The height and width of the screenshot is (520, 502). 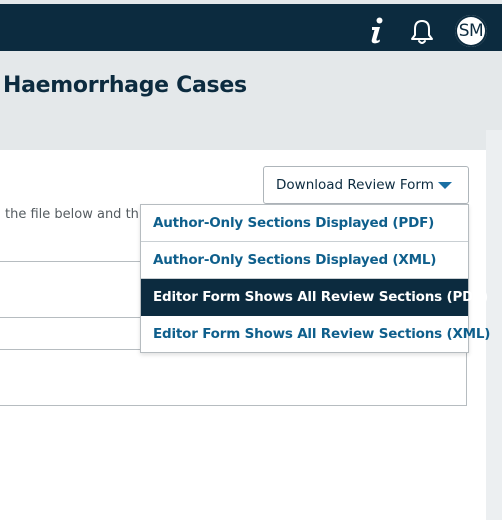 I want to click on download-review-form-label: Download Review Form, so click(x=355, y=185).